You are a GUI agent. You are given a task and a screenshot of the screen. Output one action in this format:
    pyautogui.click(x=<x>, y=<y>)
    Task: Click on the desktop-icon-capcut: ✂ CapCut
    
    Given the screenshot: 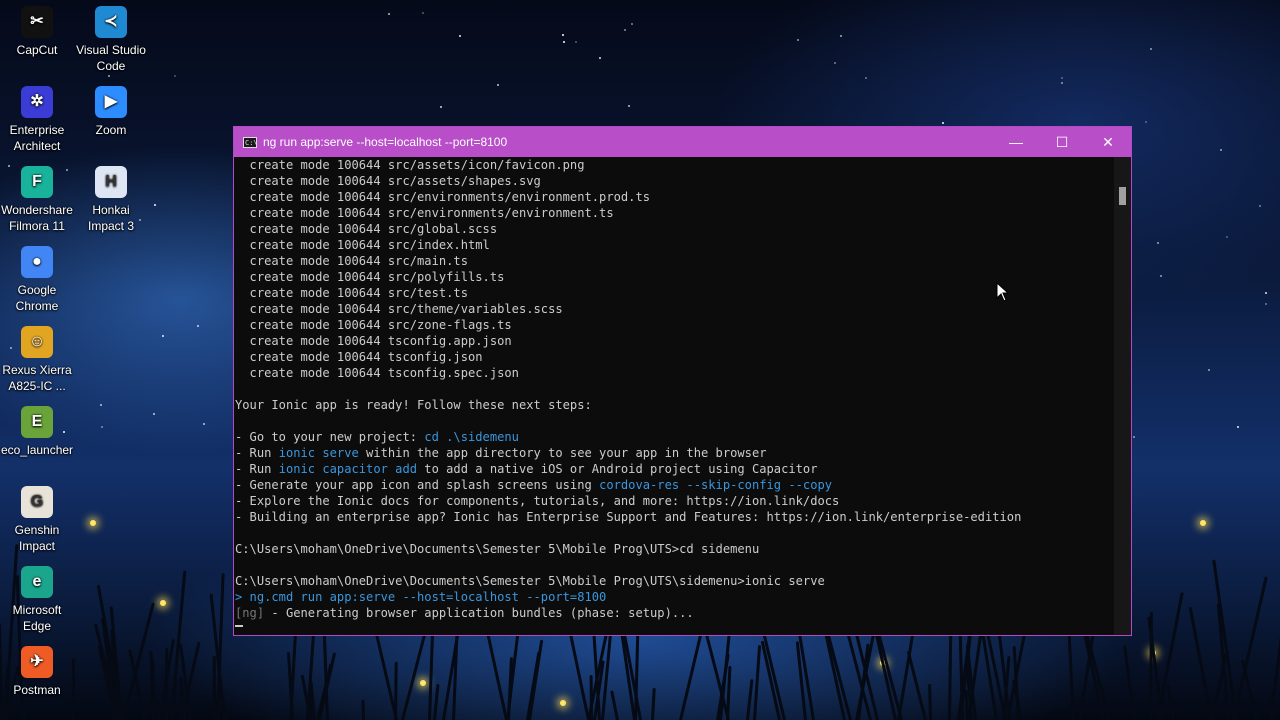 What is the action you would take?
    pyautogui.click(x=37, y=32)
    